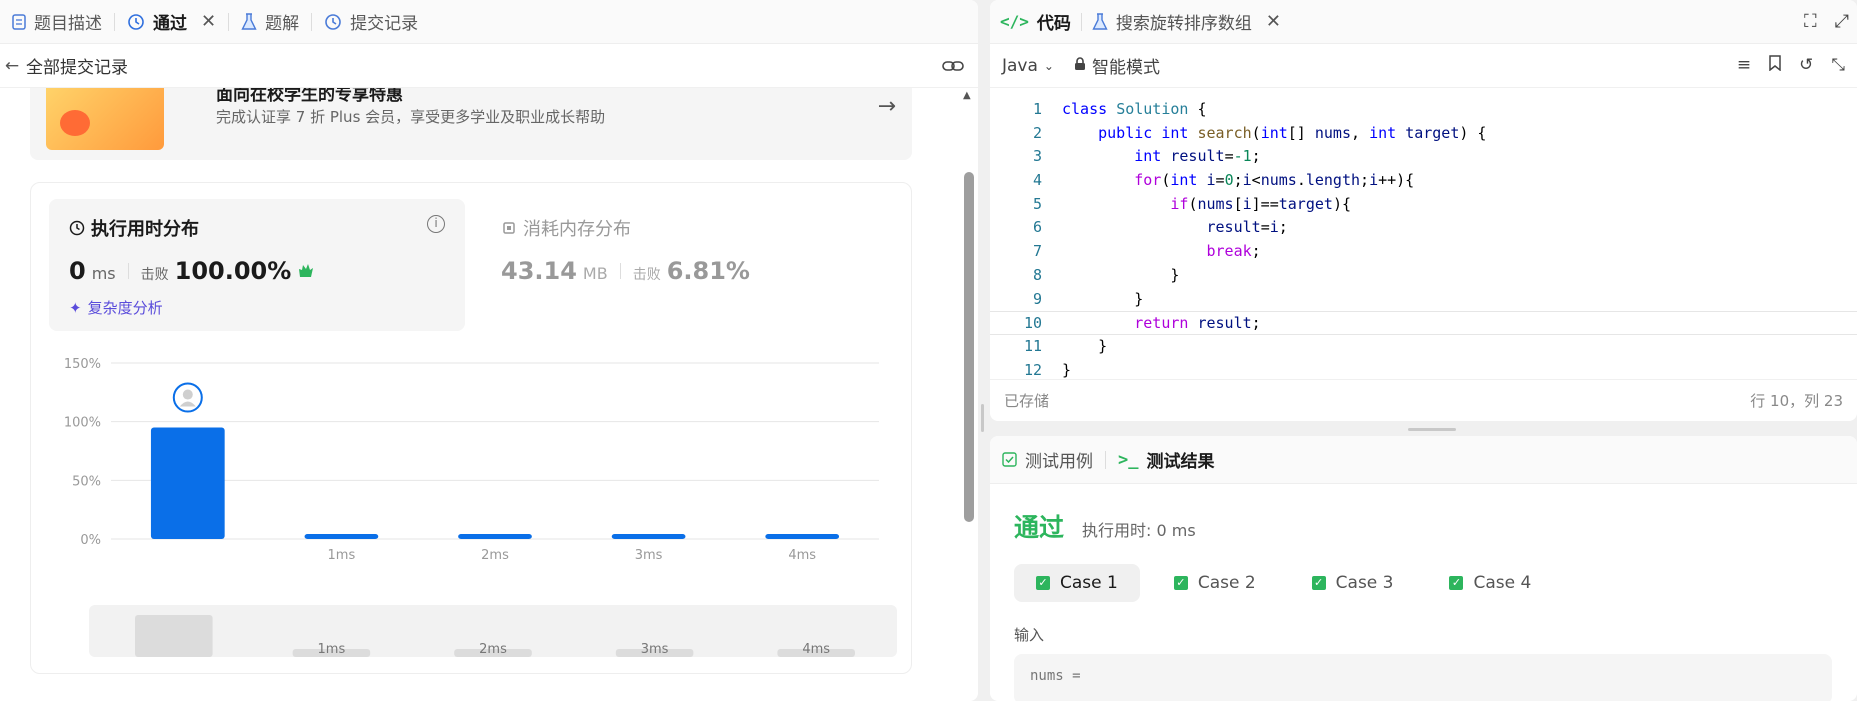 The image size is (1857, 701). I want to click on x-tick-label: 3ms, so click(649, 555).